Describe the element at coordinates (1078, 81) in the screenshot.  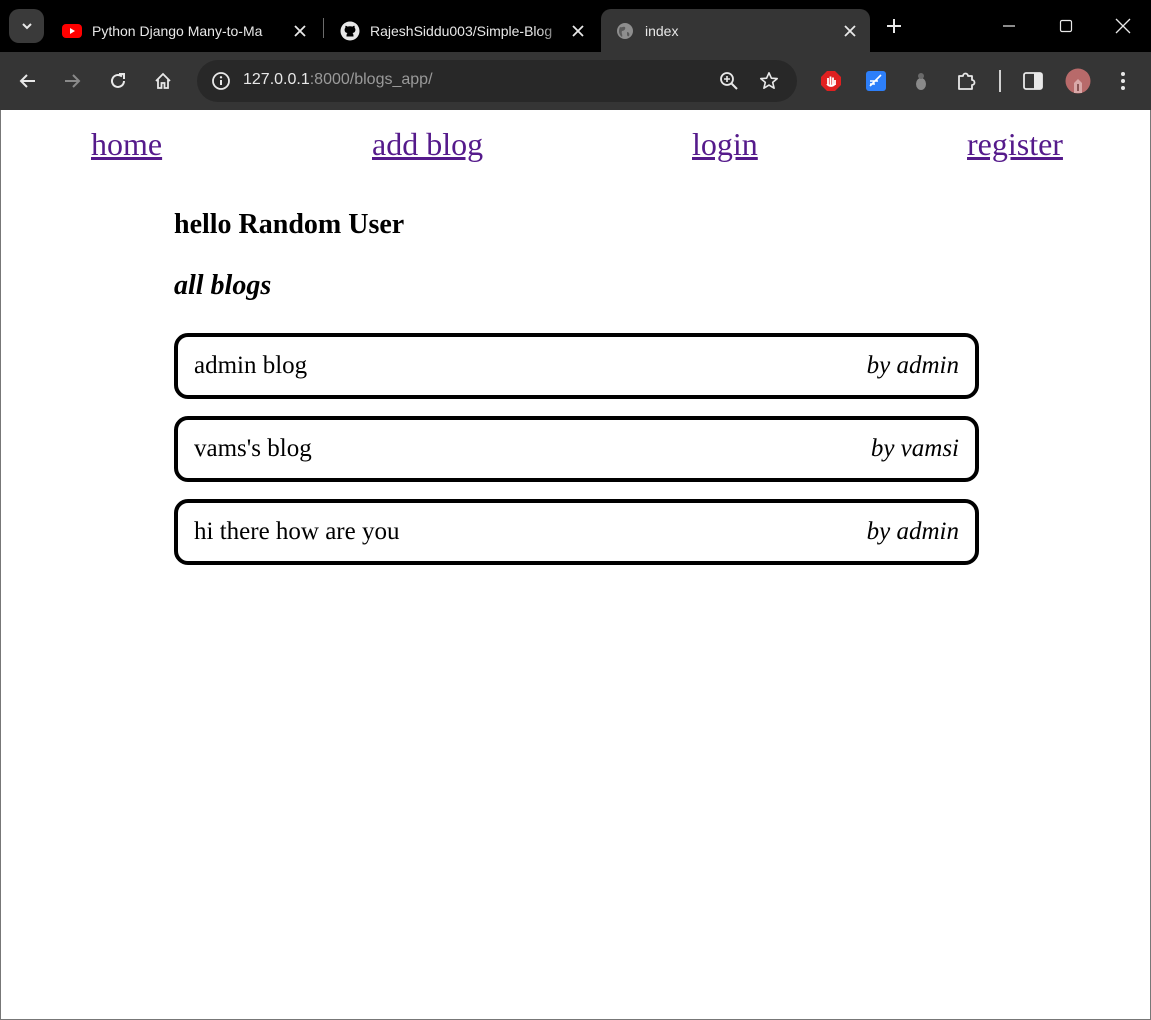
I see `profile-avatar` at that location.